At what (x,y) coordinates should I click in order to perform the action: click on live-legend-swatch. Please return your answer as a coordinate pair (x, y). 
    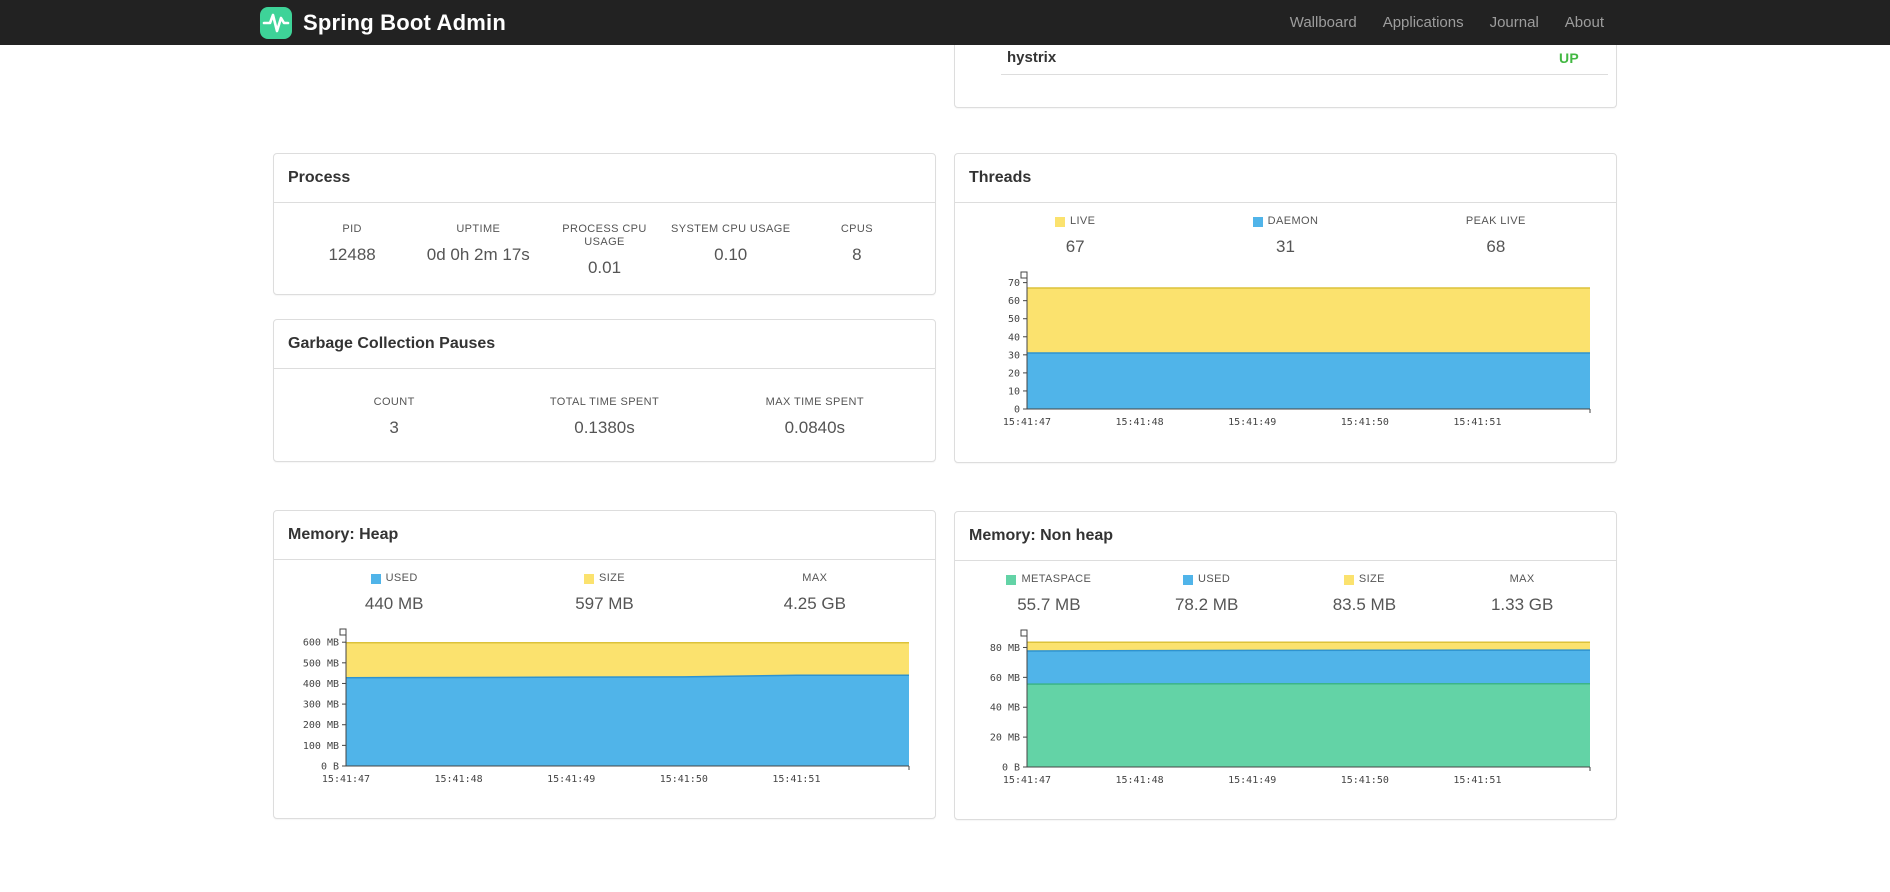
    Looking at the image, I should click on (1059, 221).